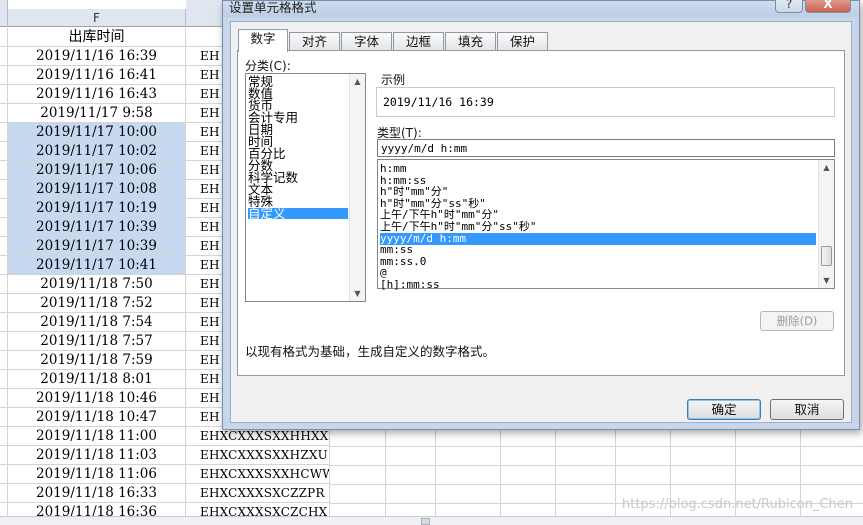 The image size is (863, 525). Describe the element at coordinates (258, 493) in the screenshot. I see `code-cell: EHXCXXXSXCZZPR` at that location.